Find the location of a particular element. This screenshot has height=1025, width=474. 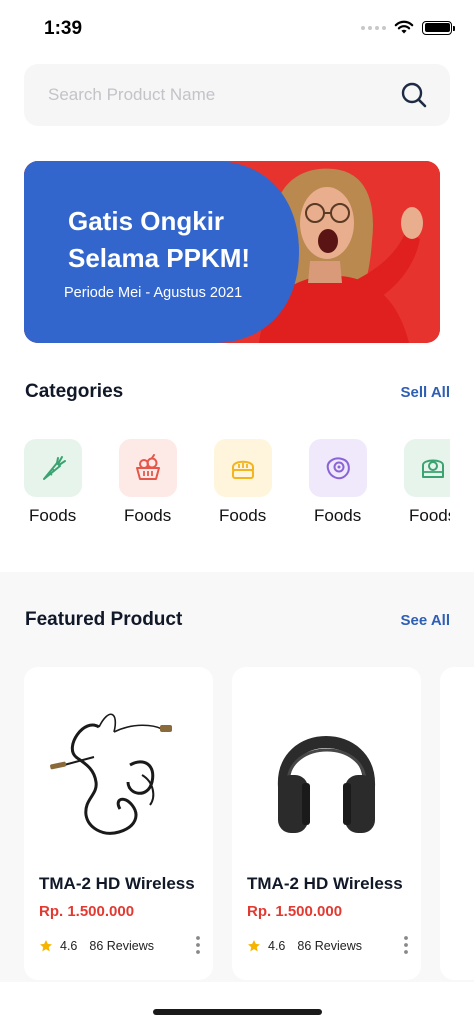

carrot-icon is located at coordinates (54, 468).